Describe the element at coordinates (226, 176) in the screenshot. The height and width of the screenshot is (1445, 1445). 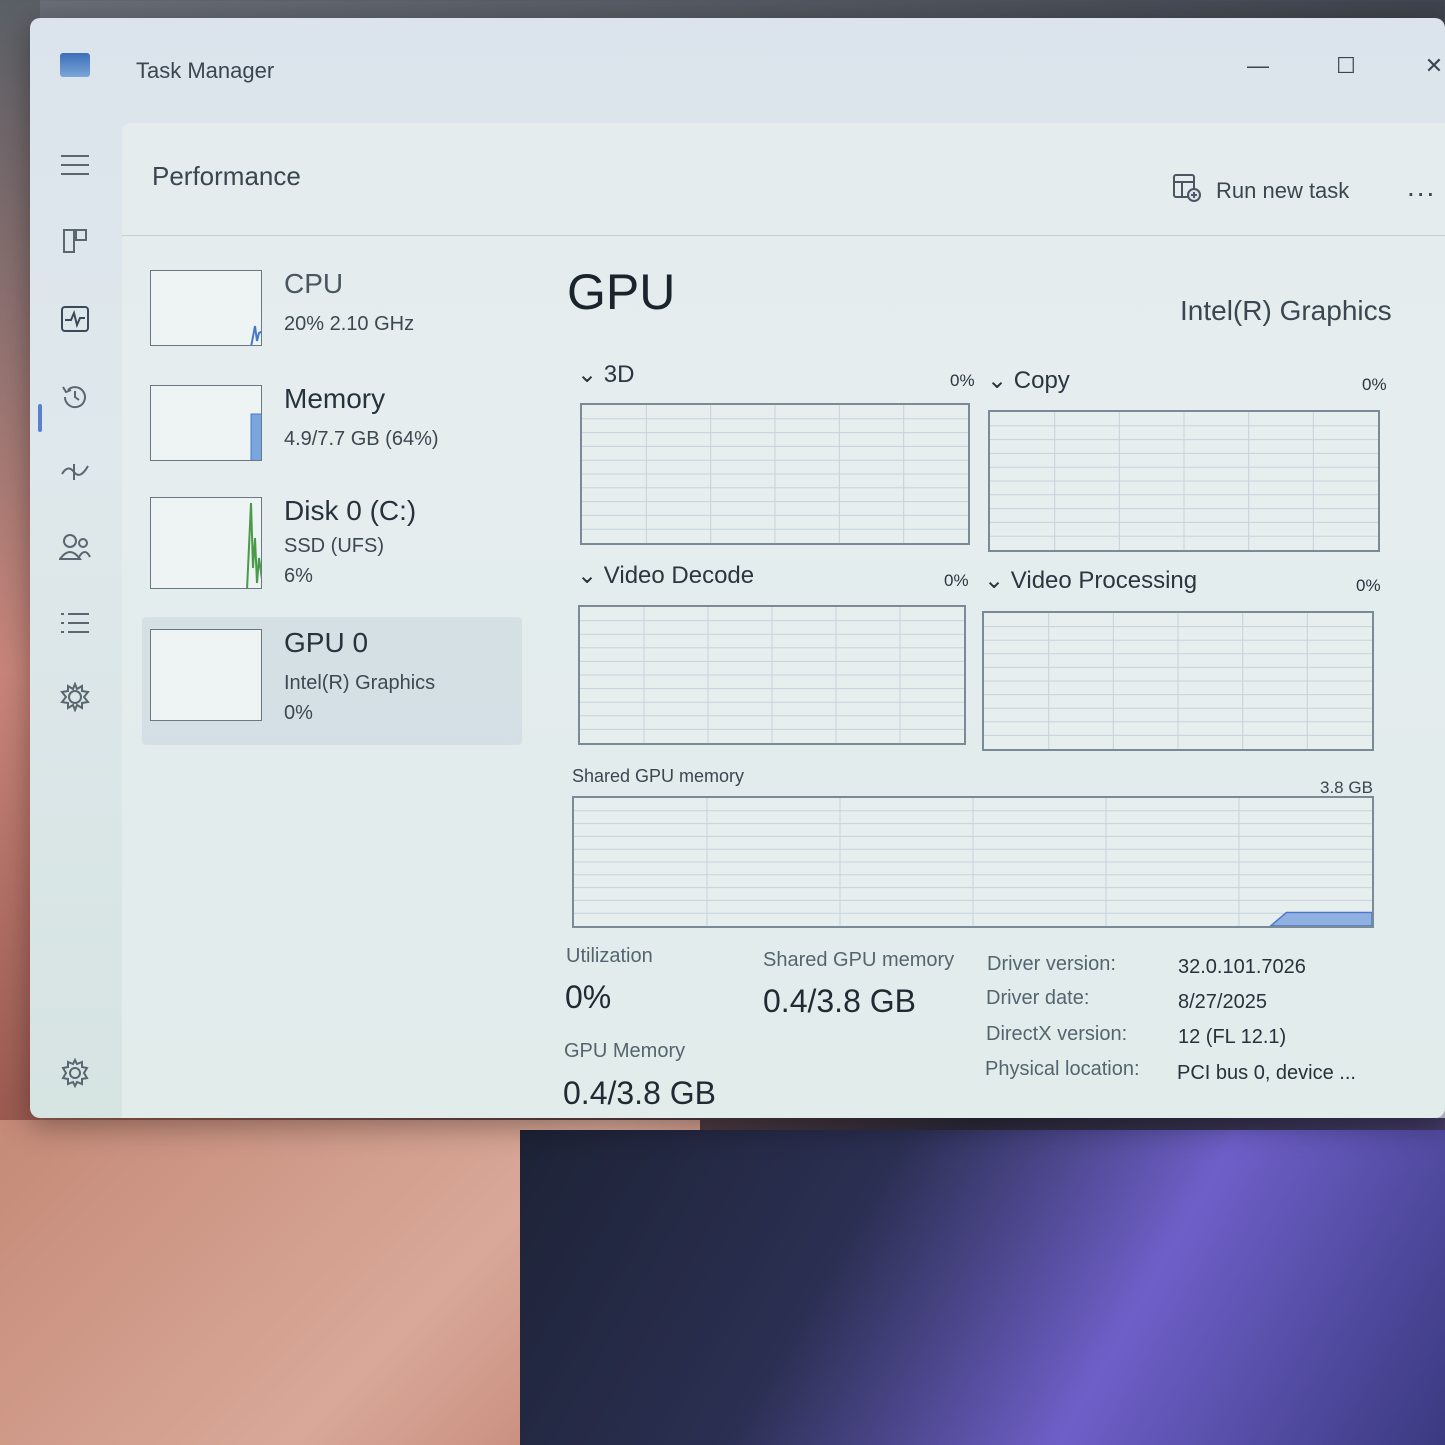
I see `page-title: Performance` at that location.